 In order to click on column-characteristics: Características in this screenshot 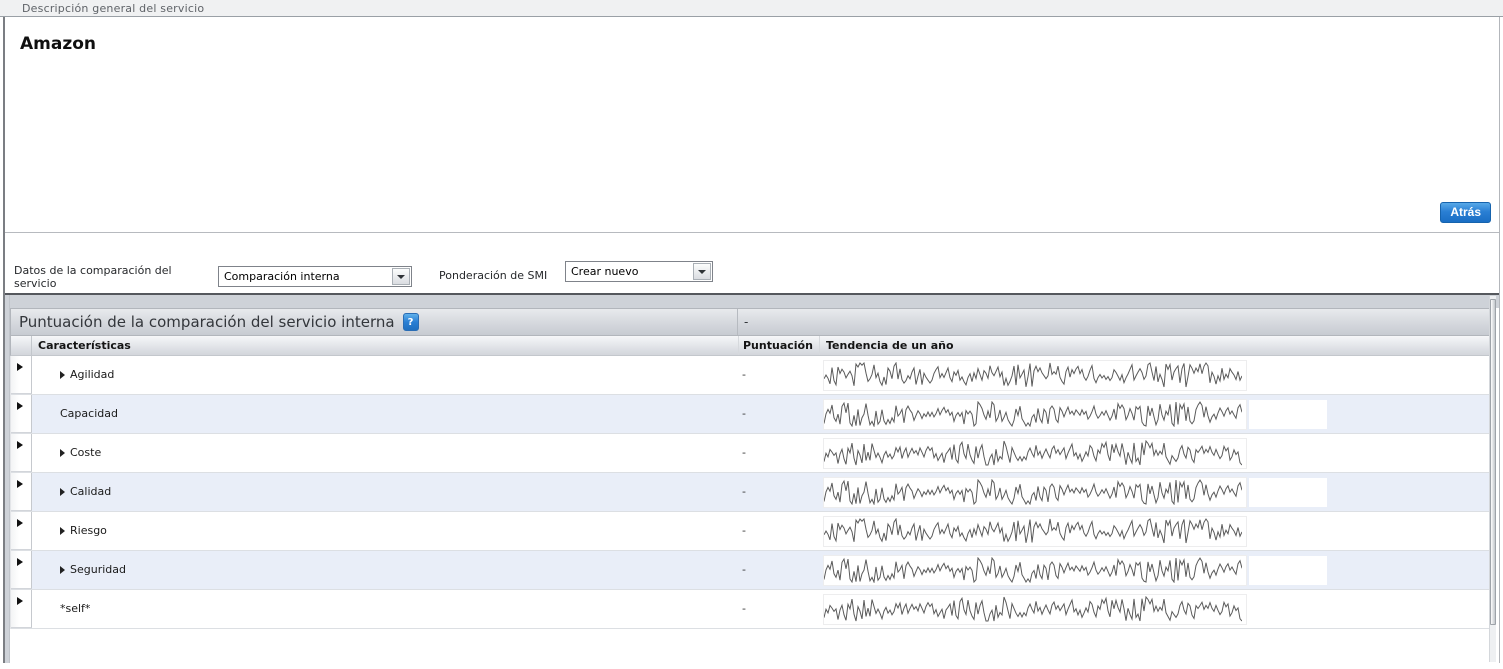, I will do `click(84, 345)`.